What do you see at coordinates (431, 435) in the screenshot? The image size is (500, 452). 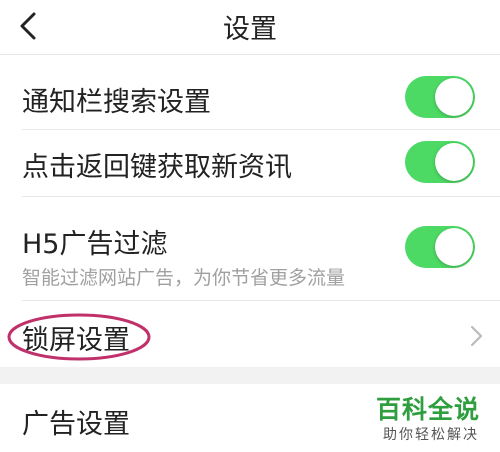 I see `watermark-subtitle: 助你轻松解决` at bounding box center [431, 435].